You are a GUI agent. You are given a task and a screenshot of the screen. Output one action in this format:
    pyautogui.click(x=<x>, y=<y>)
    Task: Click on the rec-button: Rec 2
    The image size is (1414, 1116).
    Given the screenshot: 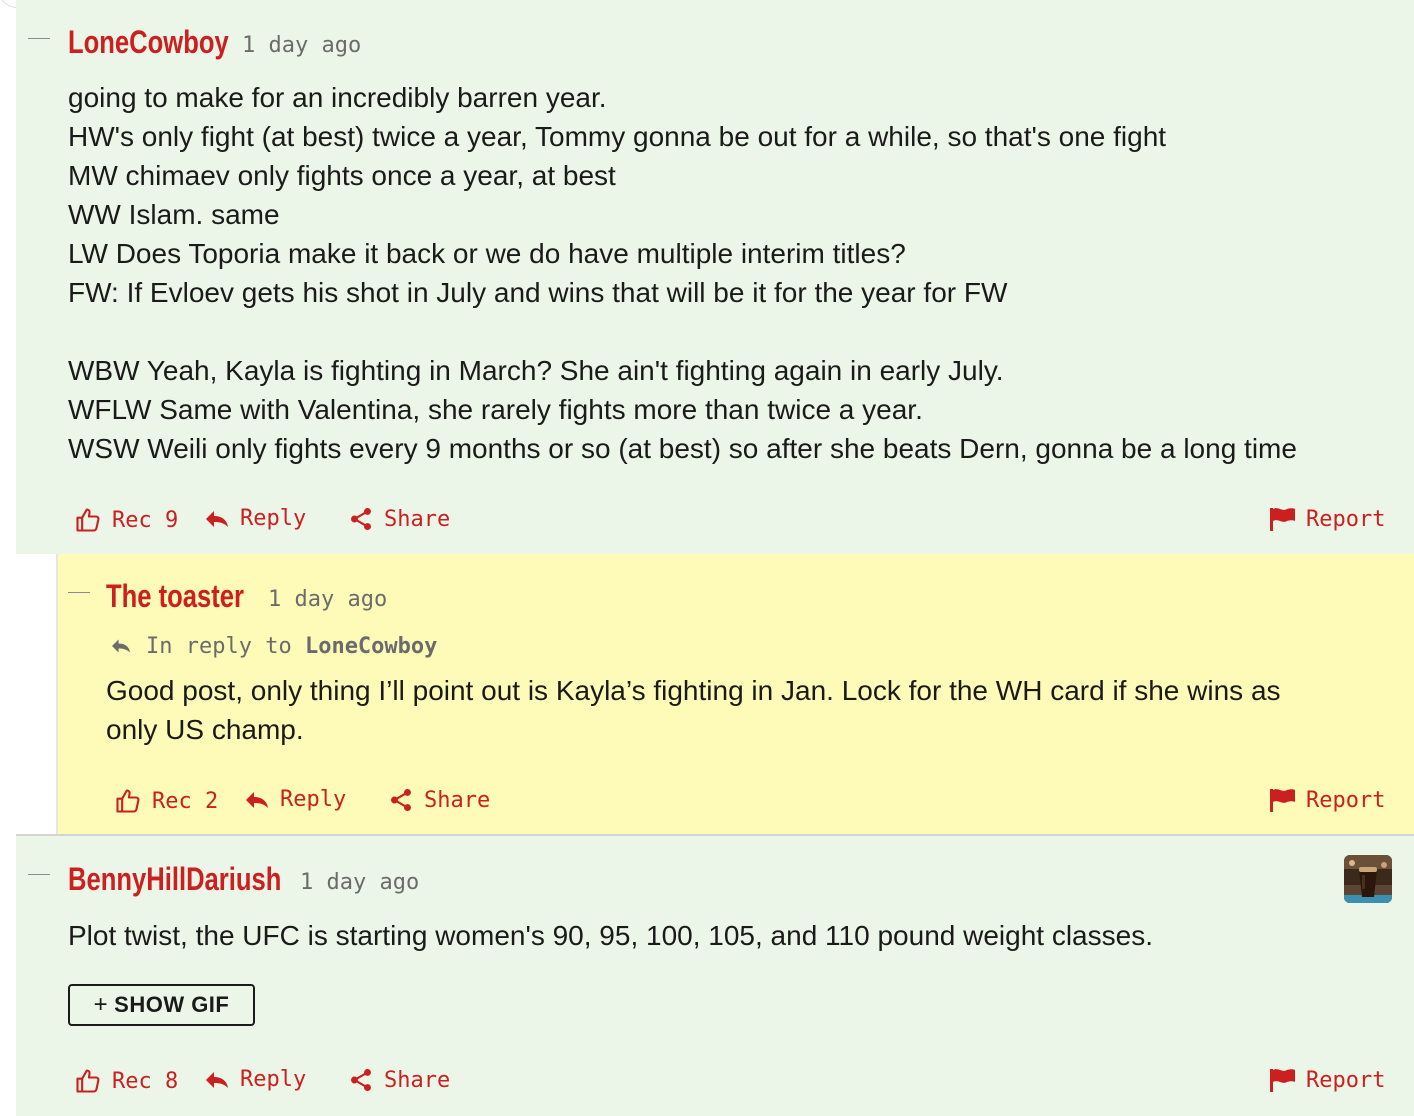 What is the action you would take?
    pyautogui.click(x=166, y=801)
    